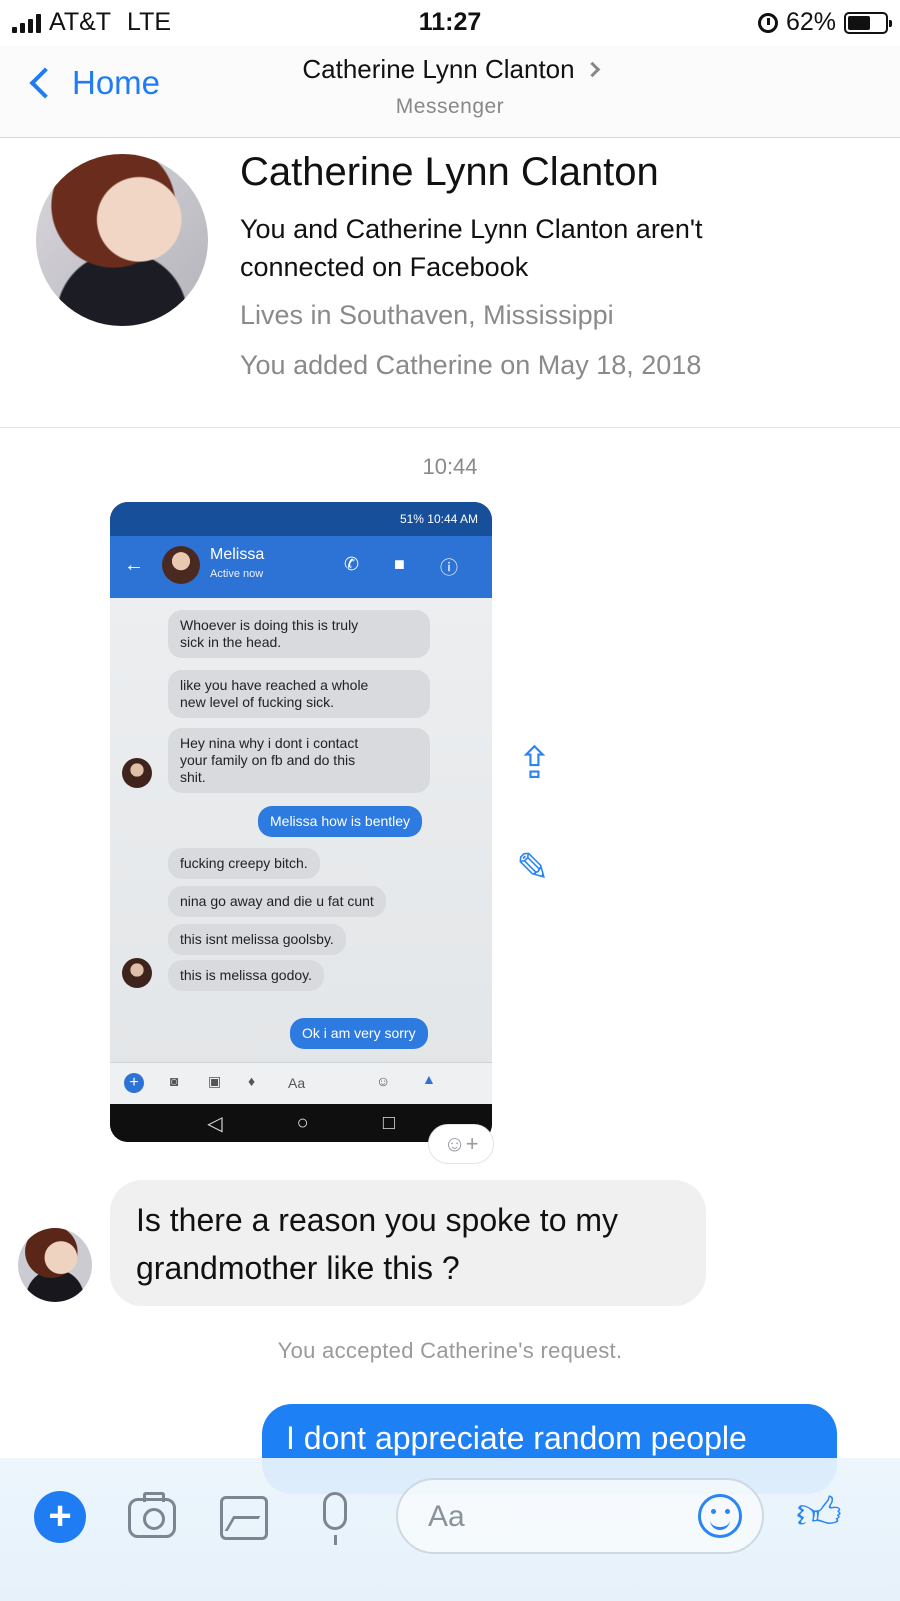 This screenshot has width=900, height=1601. What do you see at coordinates (340, 821) in the screenshot?
I see `image-message-outgoing: Melissa how is bentley` at bounding box center [340, 821].